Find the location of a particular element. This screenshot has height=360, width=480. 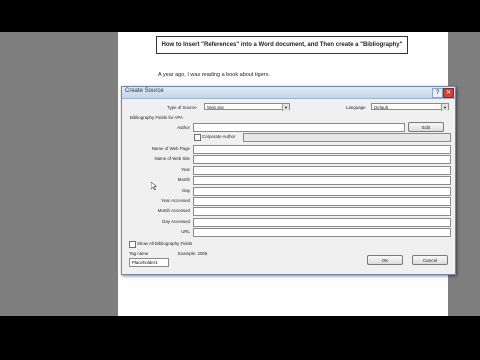

type-of-source-label: Type of Source is located at coordinates (182, 107).